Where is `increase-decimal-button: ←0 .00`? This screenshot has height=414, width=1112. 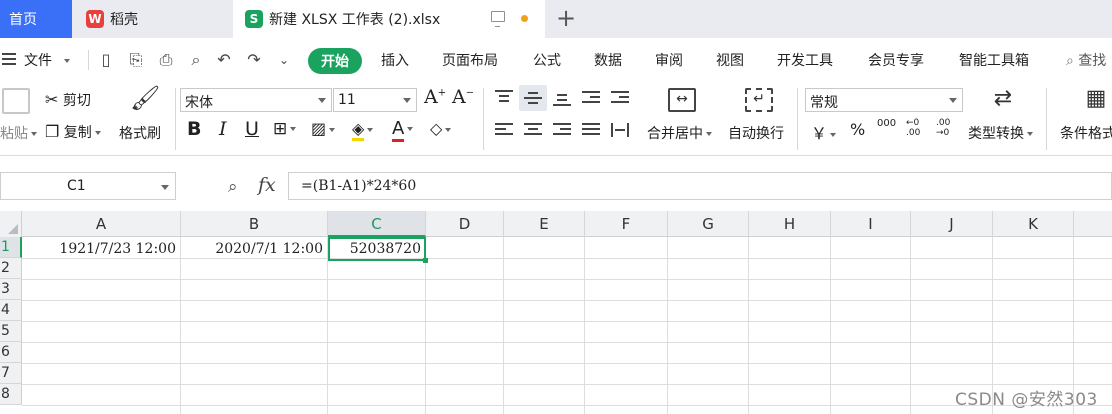 increase-decimal-button: ←0 .00 is located at coordinates (918, 128).